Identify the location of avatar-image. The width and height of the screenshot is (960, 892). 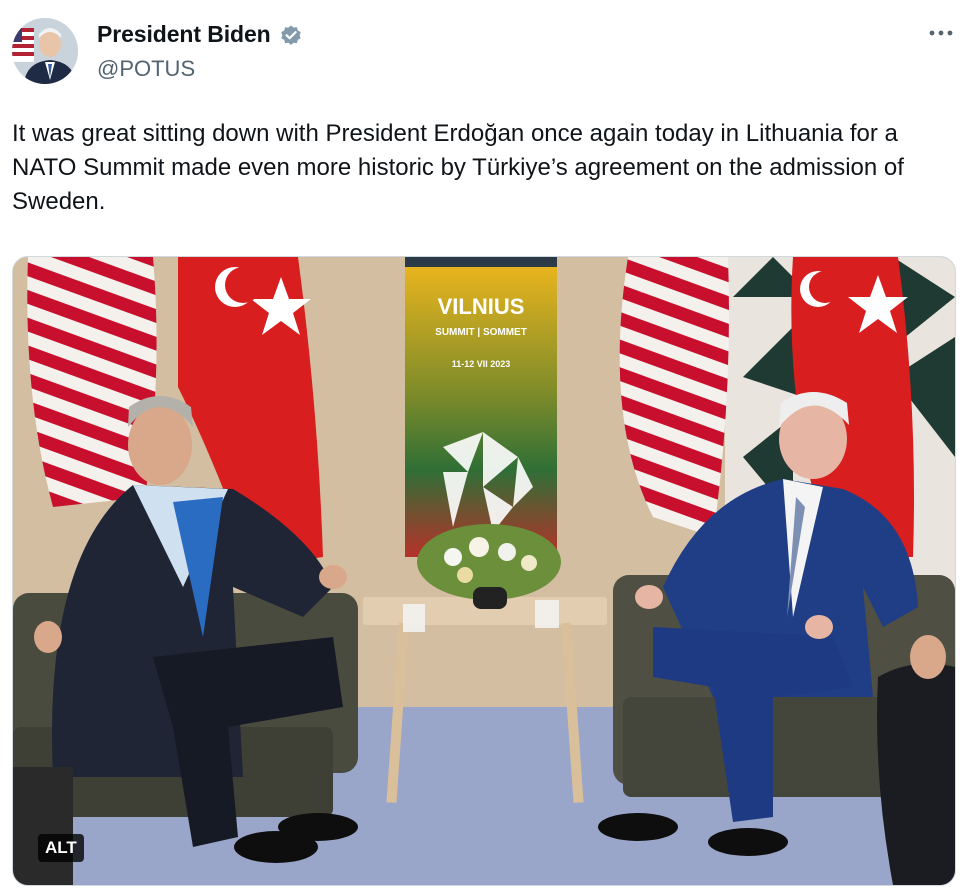
(45, 51).